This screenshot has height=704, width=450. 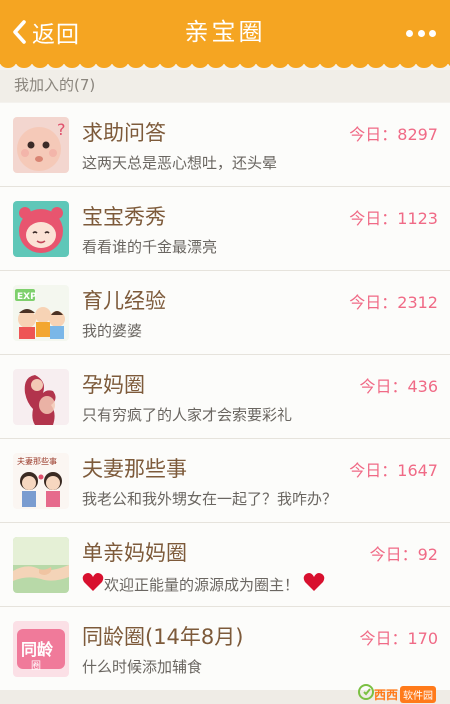 I want to click on top-bar: 返回 亲宝圈, so click(x=225, y=32).